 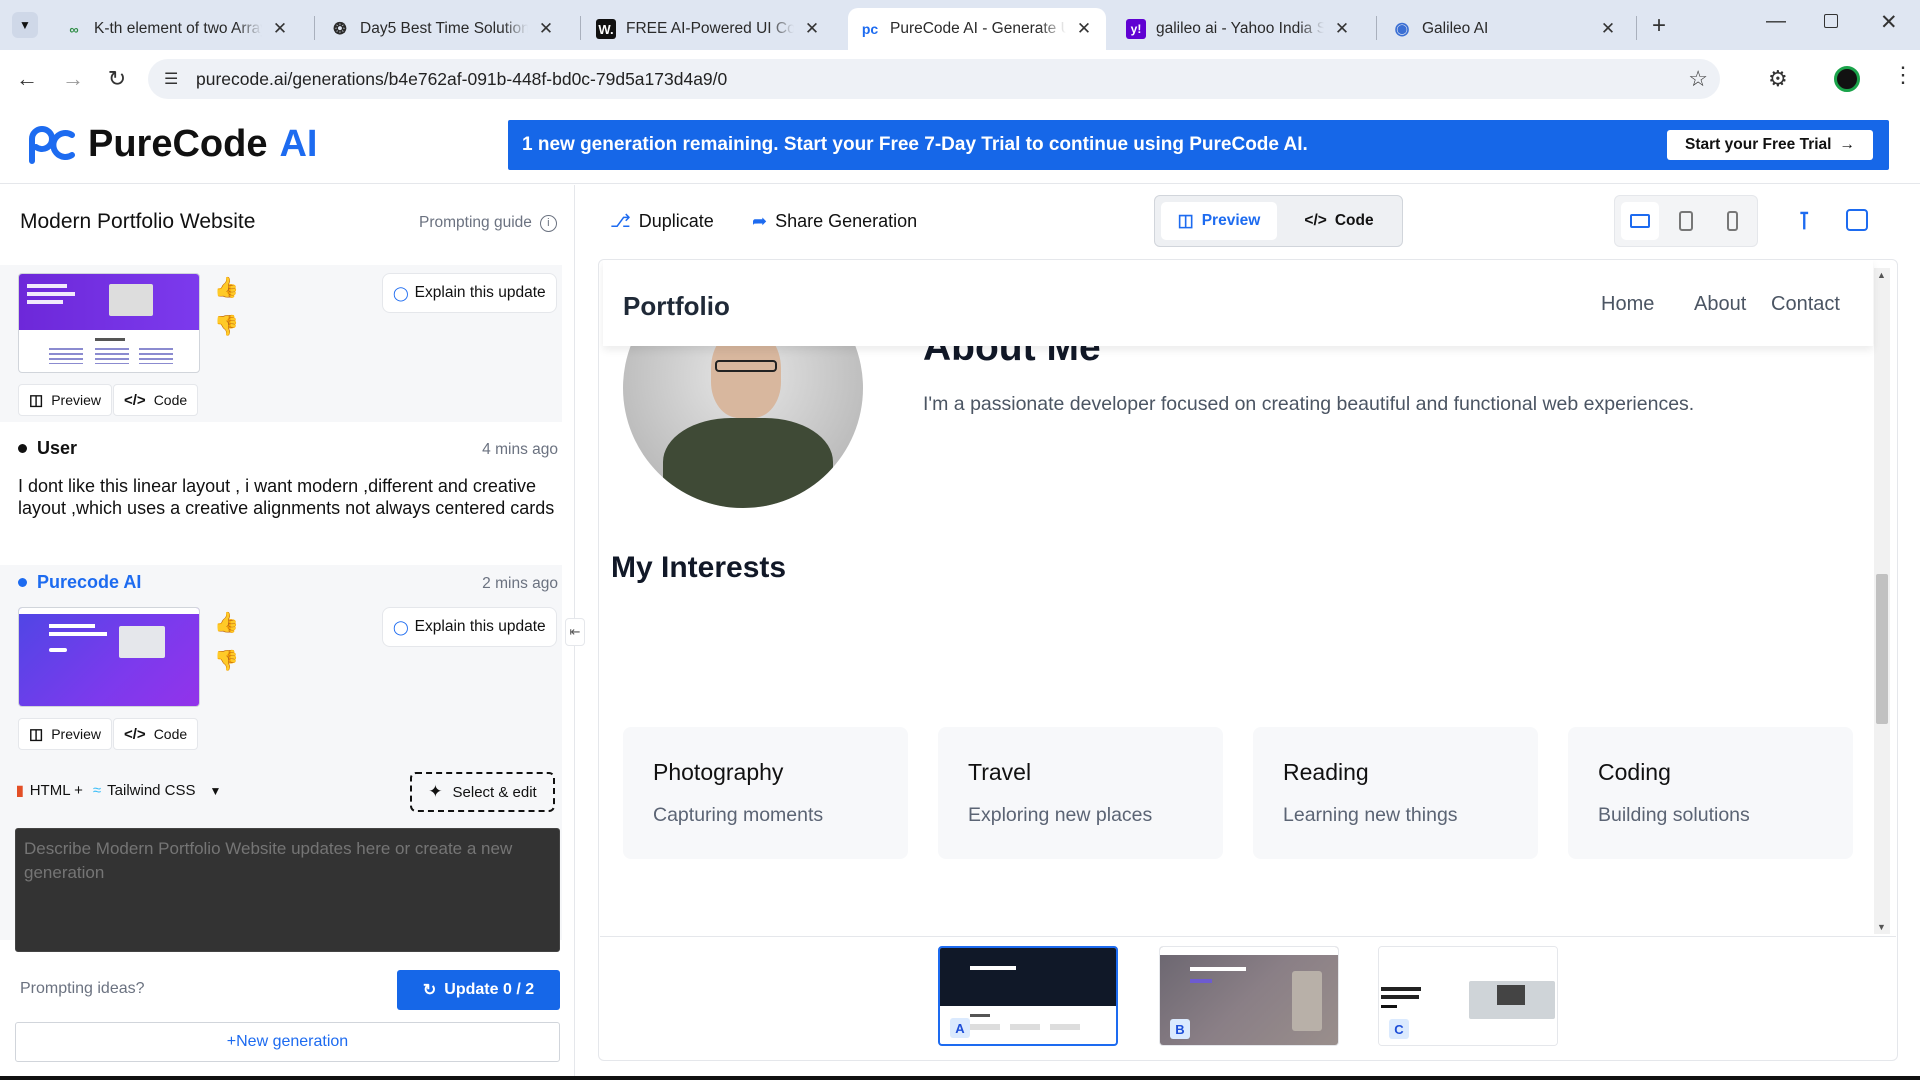 I want to click on prompt-input, so click(x=287, y=890).